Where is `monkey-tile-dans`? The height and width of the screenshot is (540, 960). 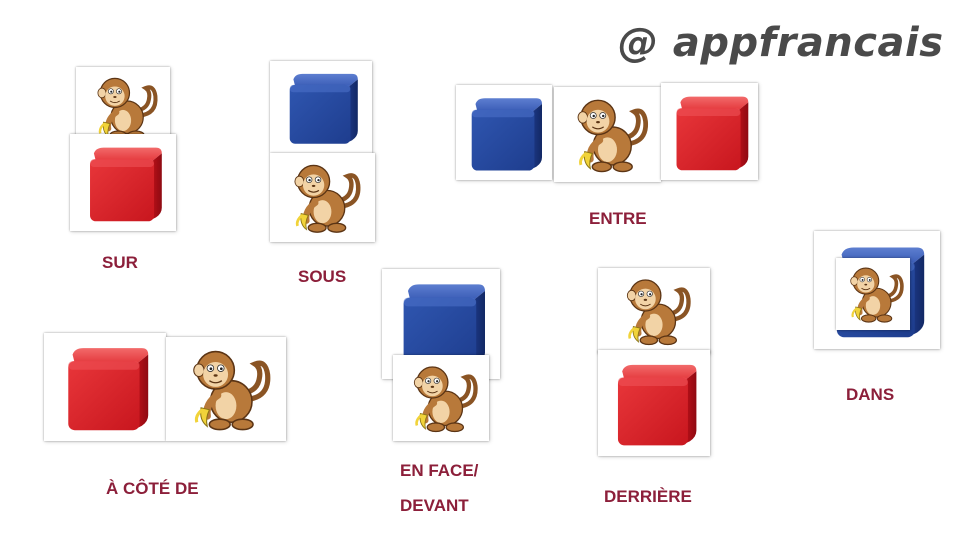
monkey-tile-dans is located at coordinates (873, 294).